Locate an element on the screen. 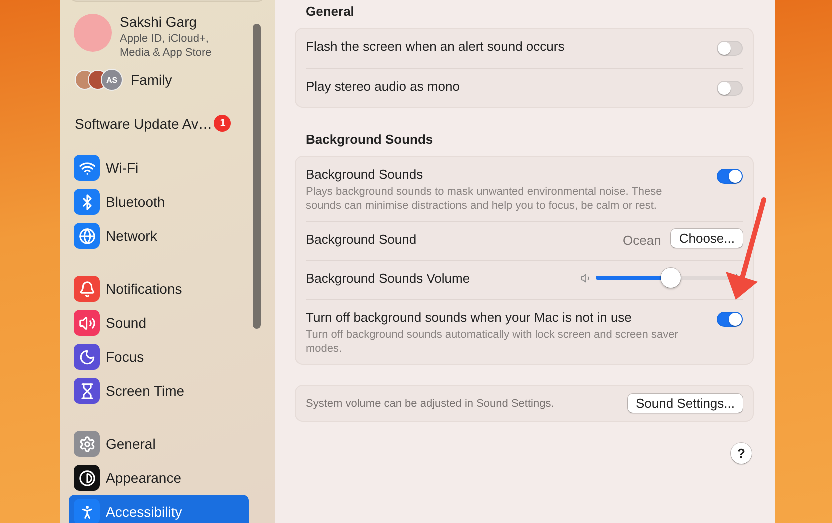 The image size is (832, 523). speaker-icon is located at coordinates (586, 278).